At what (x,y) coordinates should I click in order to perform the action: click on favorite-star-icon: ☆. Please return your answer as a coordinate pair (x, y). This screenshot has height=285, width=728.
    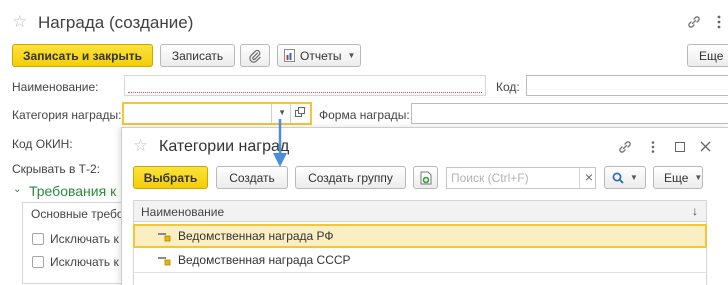
    Looking at the image, I should click on (19, 22).